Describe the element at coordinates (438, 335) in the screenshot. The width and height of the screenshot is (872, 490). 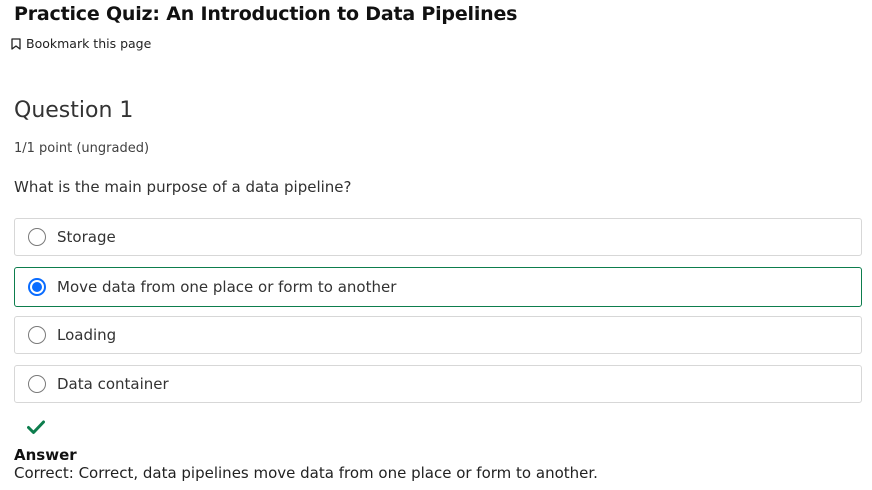
I see `answer-option-loading: Loading` at that location.